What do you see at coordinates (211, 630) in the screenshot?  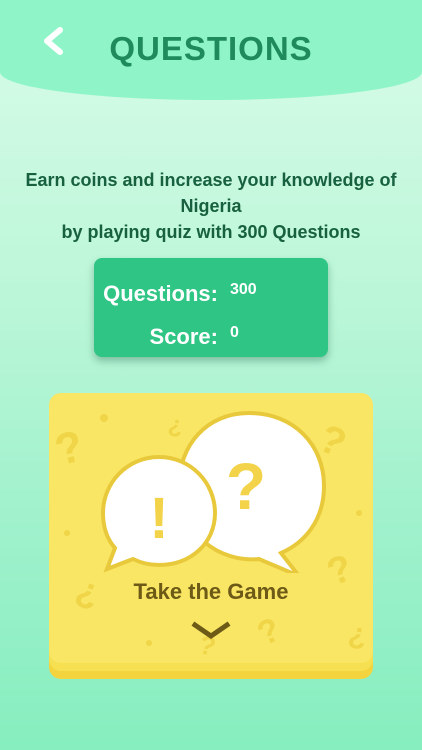 I see `chevron-down-icon` at bounding box center [211, 630].